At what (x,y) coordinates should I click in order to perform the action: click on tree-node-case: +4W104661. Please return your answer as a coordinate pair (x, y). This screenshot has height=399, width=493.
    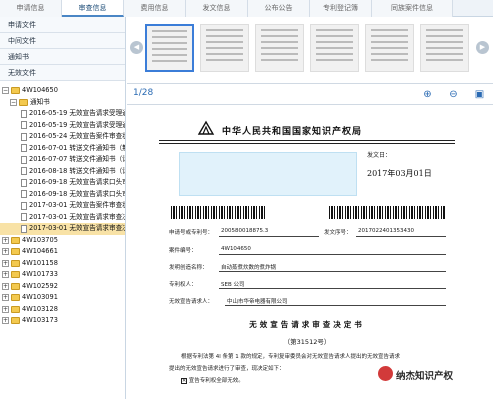
    Looking at the image, I should click on (62, 252).